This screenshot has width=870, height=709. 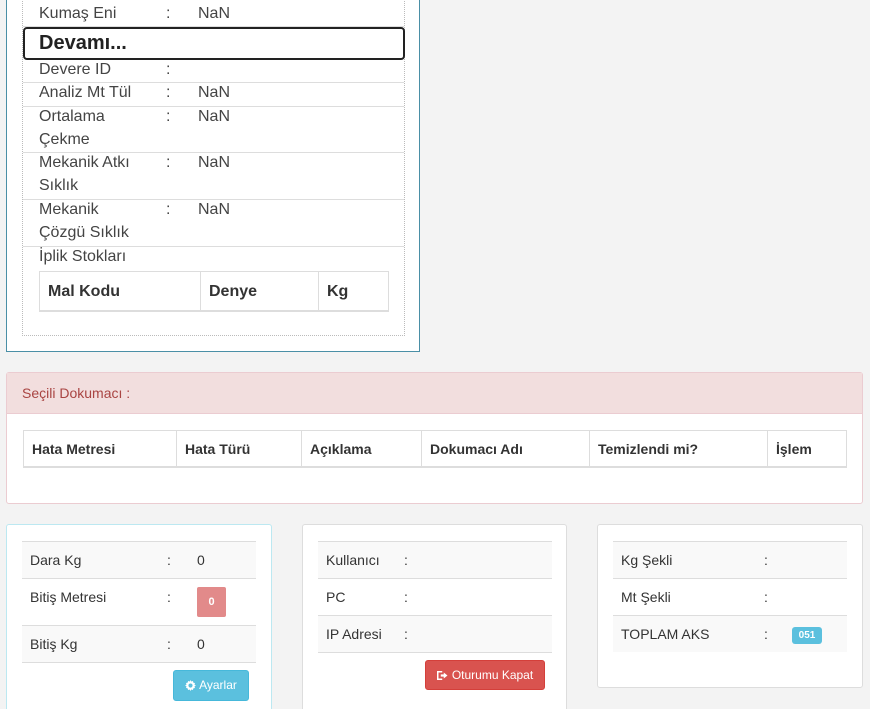 I want to click on iplik-stoklari-label: İplik Stokları, so click(x=83, y=256).